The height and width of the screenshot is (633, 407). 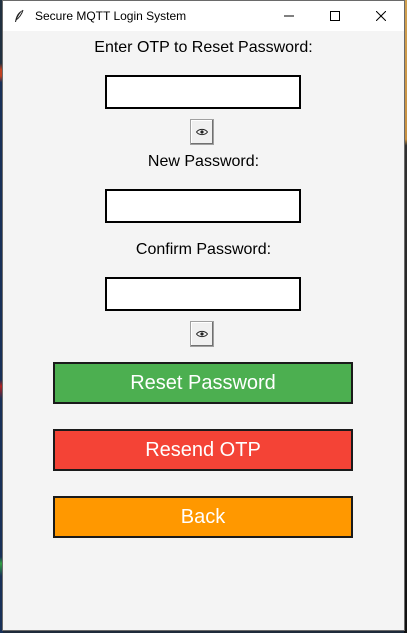 What do you see at coordinates (203, 47) in the screenshot?
I see `otp-label: Enter OTP to Reset Password:` at bounding box center [203, 47].